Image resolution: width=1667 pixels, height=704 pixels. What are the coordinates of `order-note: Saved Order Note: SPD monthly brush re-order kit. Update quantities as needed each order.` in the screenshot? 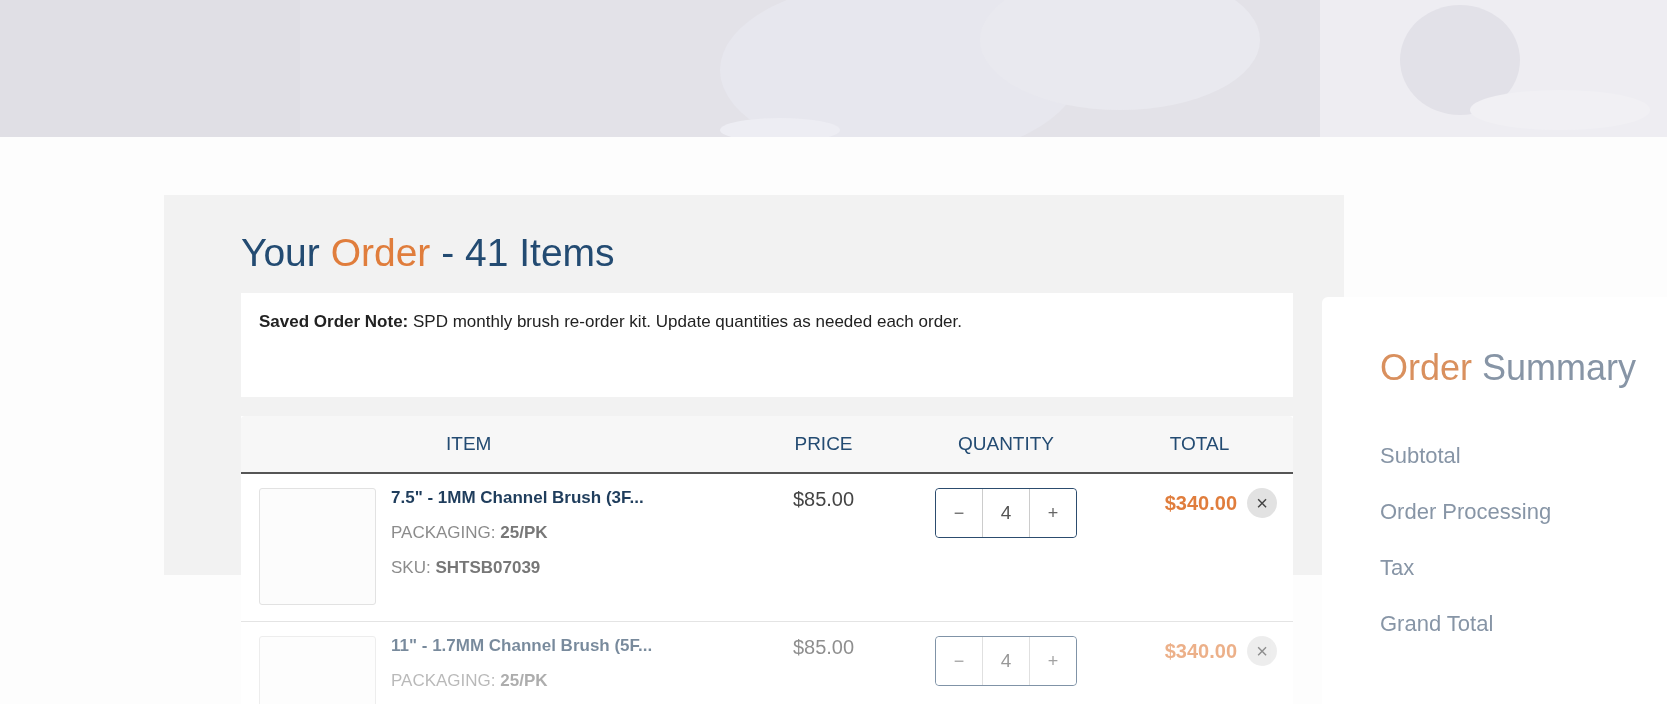 It's located at (611, 322).